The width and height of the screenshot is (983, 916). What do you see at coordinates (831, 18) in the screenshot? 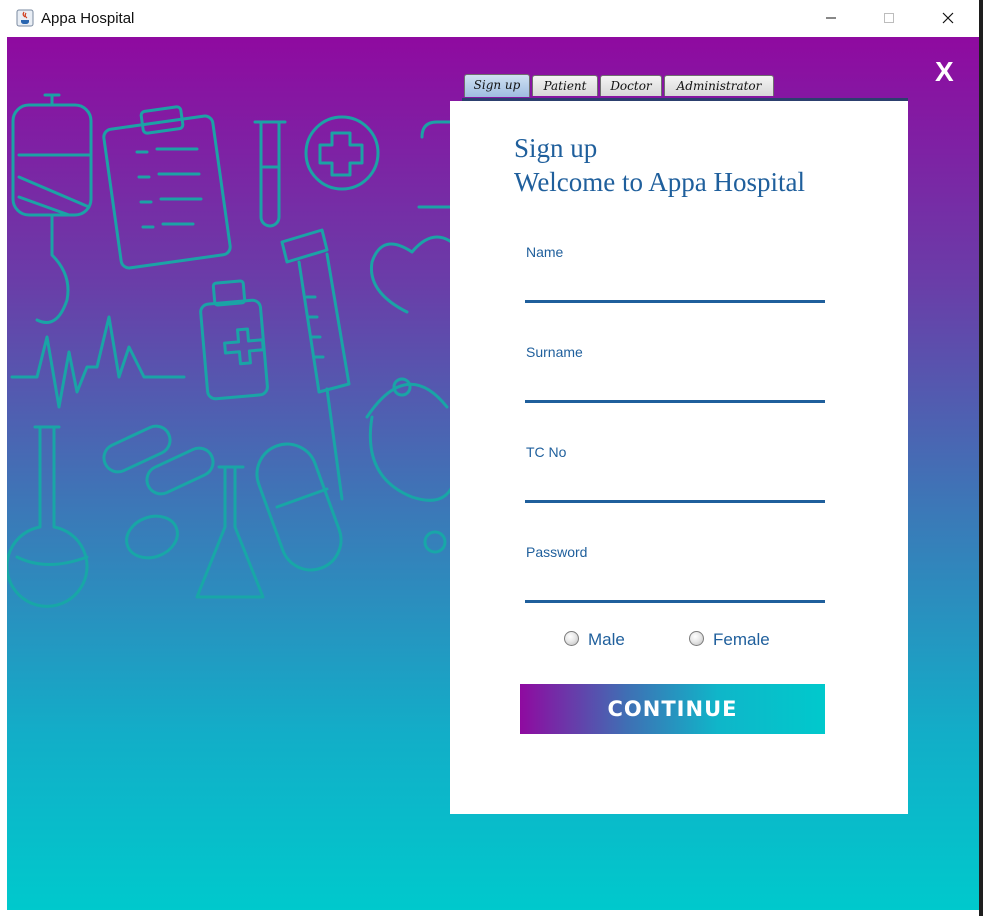
I see `minimize-button` at bounding box center [831, 18].